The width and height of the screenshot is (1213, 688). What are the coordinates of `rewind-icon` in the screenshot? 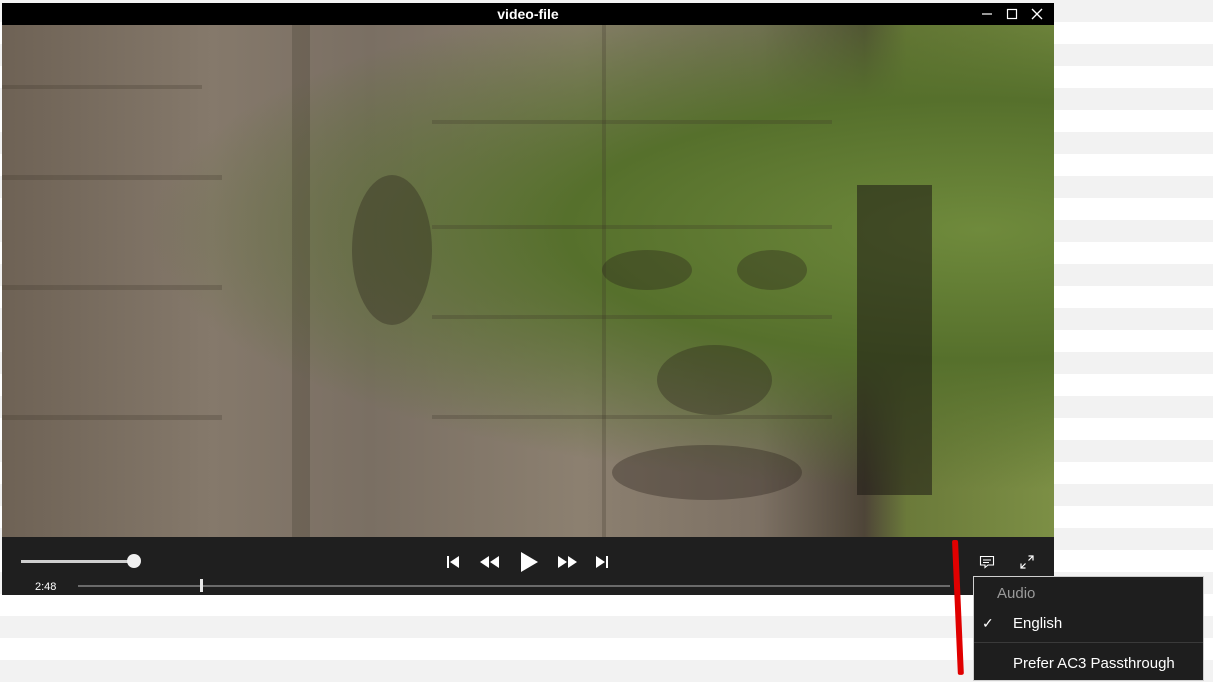 It's located at (489, 562).